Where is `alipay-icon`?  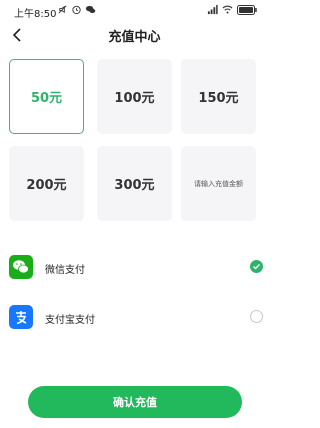 alipay-icon is located at coordinates (21, 317).